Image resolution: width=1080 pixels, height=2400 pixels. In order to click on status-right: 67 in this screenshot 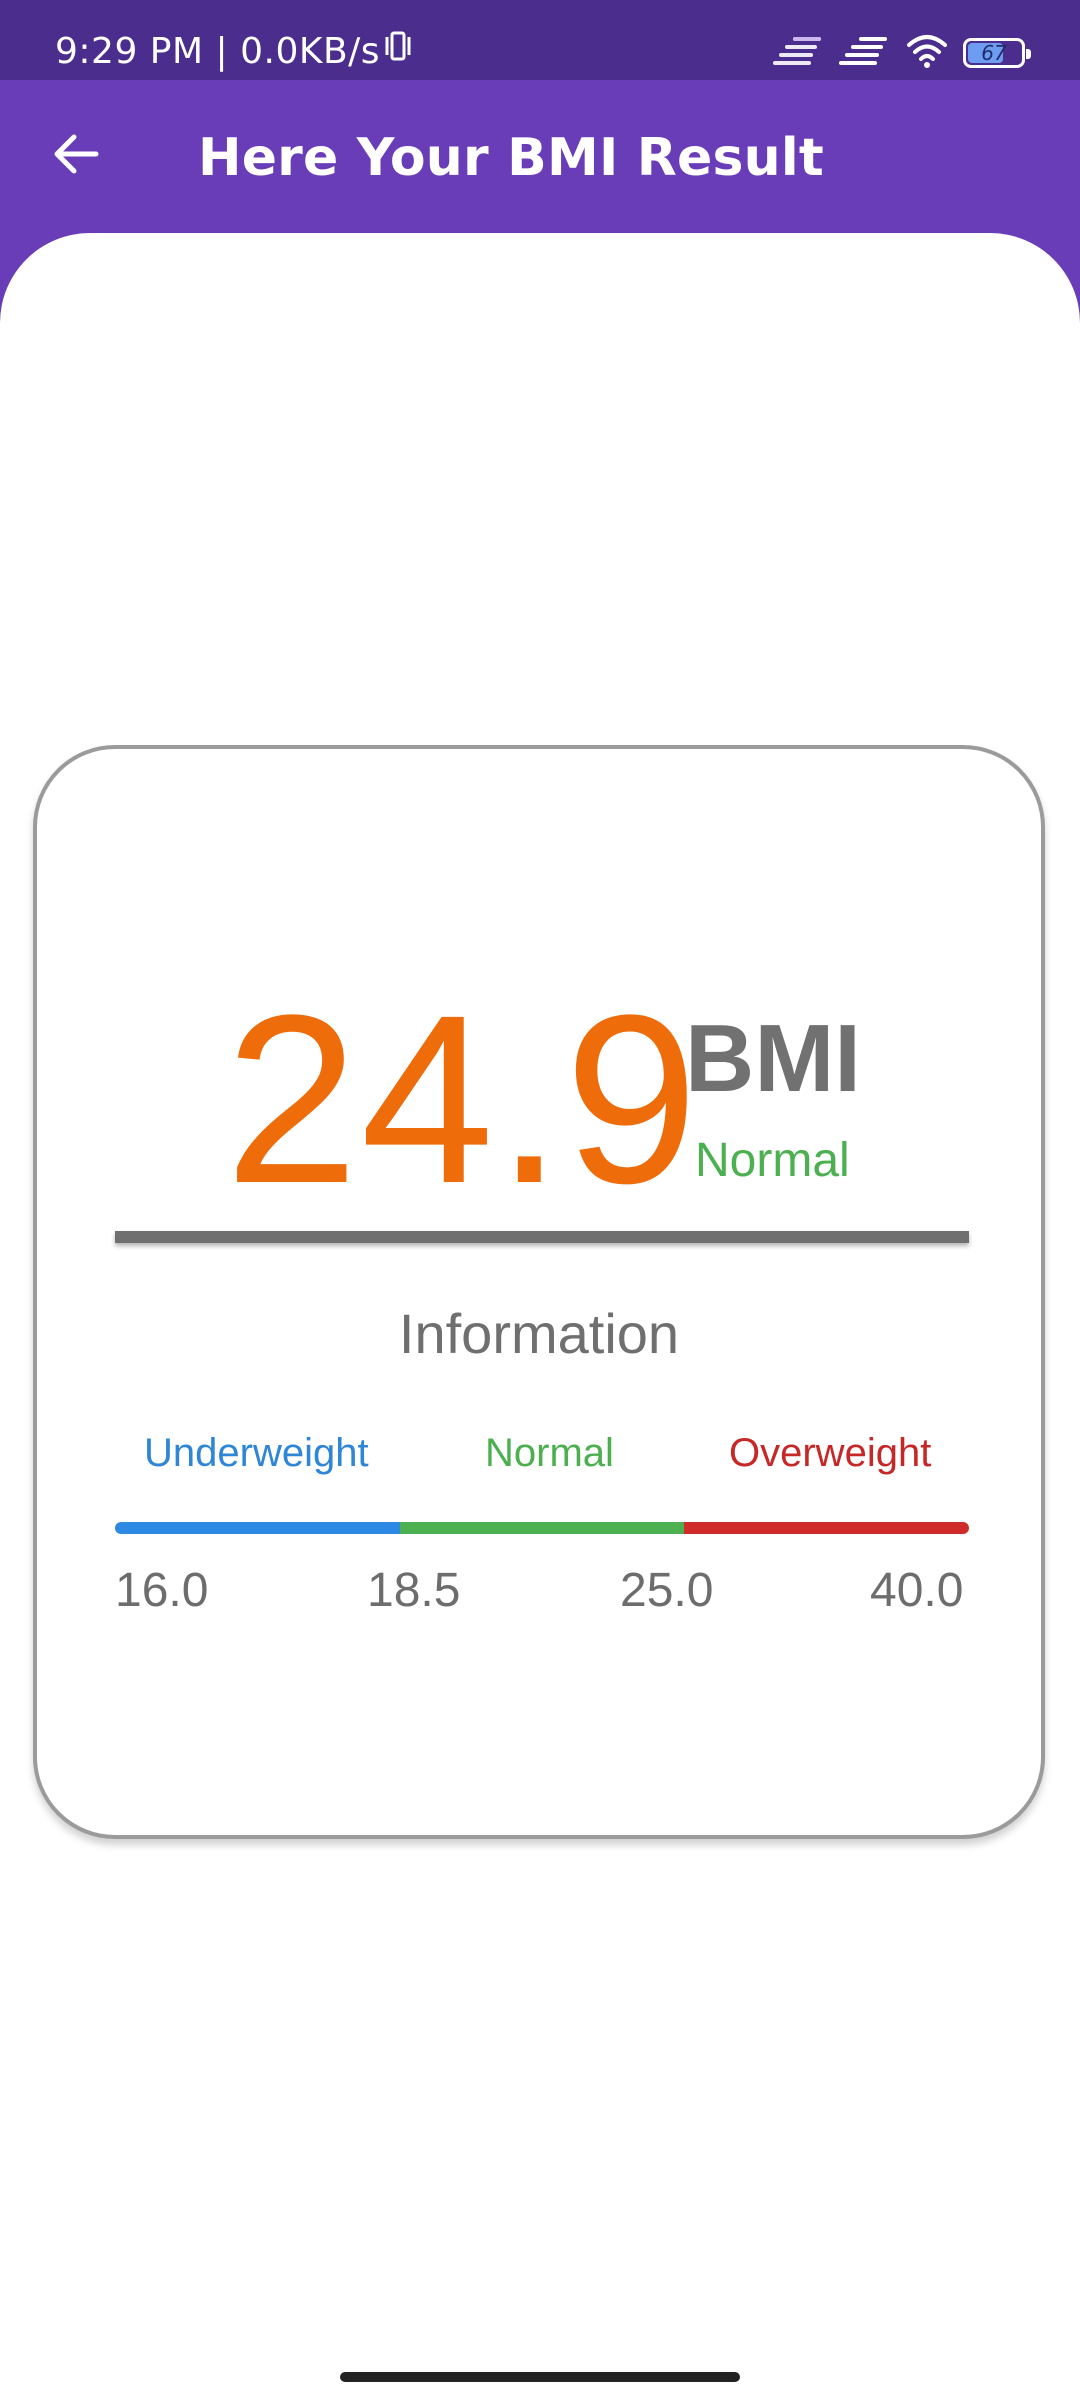, I will do `click(902, 53)`.